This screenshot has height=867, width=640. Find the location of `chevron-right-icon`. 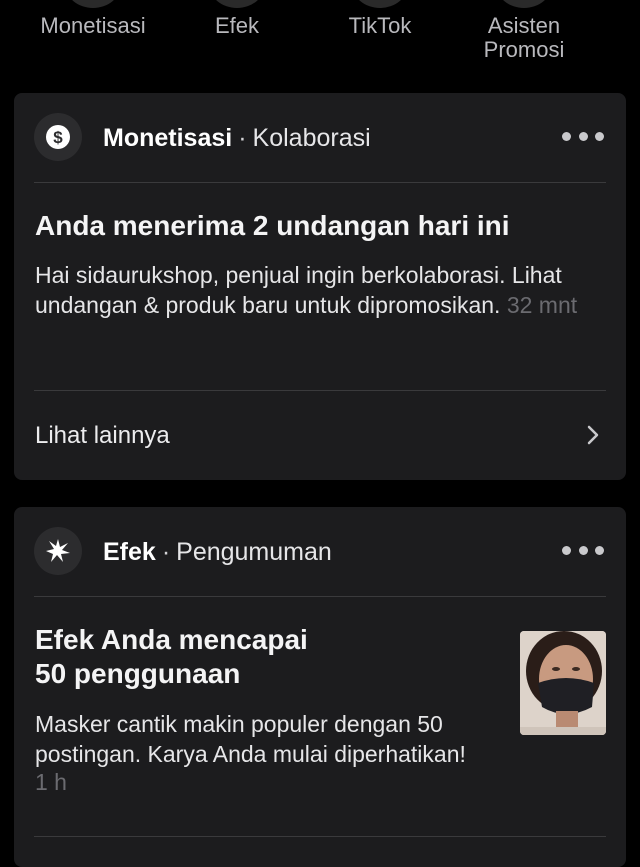

chevron-right-icon is located at coordinates (593, 435).